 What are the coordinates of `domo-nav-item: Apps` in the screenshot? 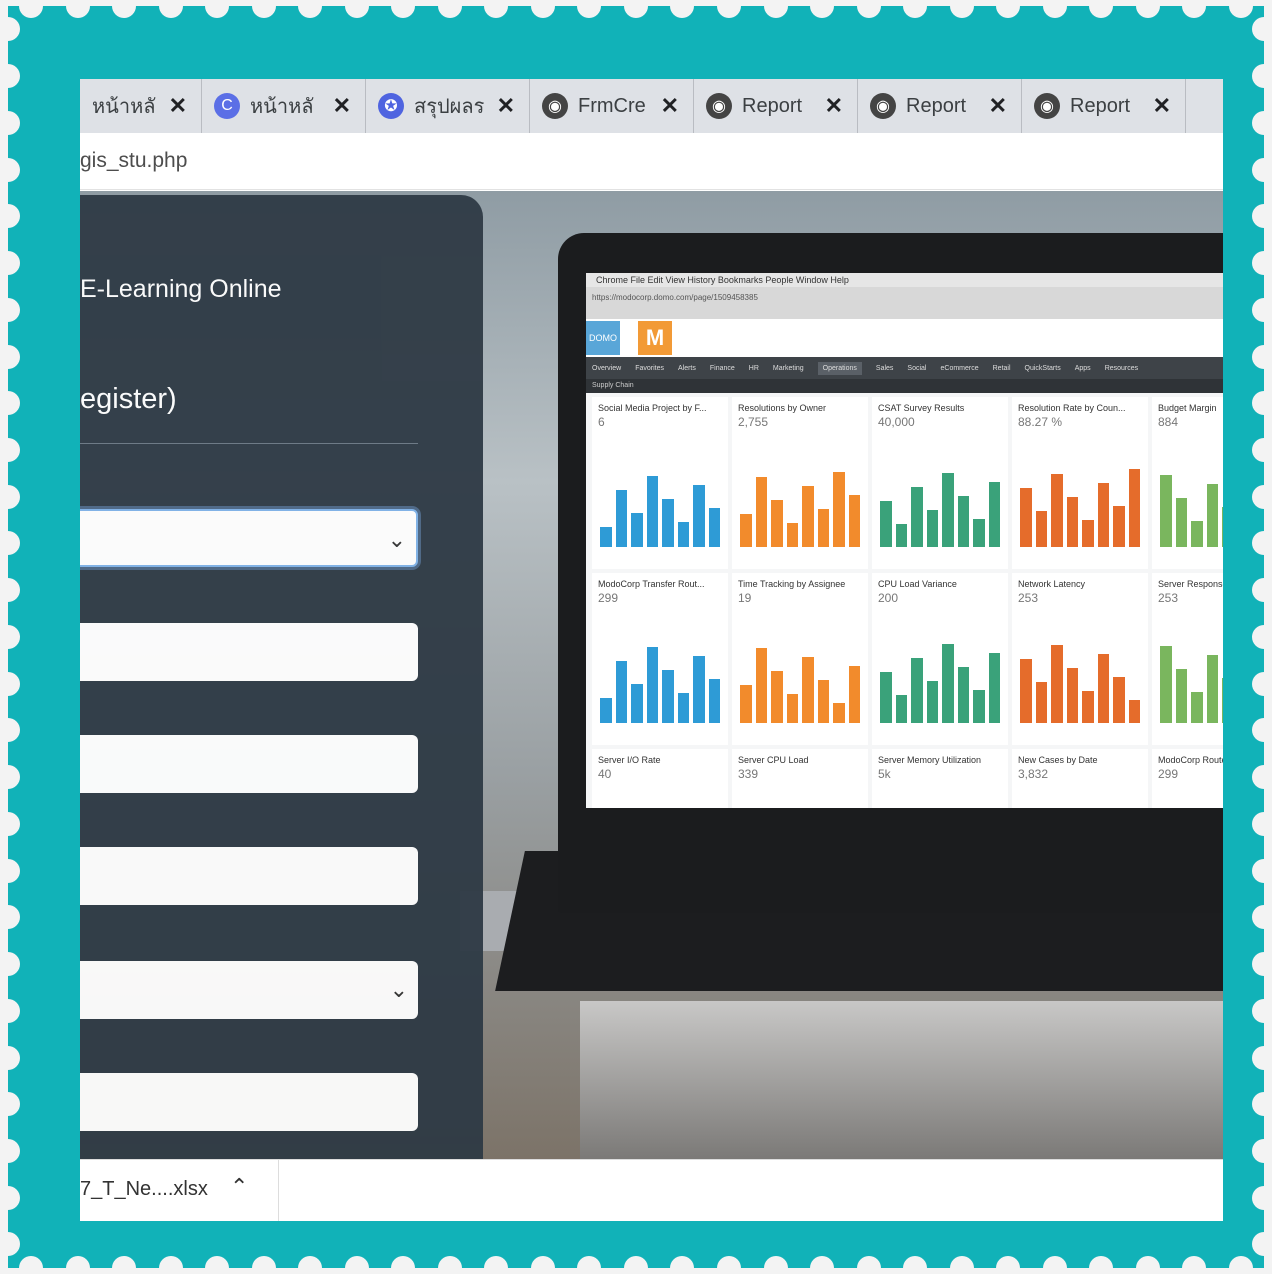 It's located at (1082, 368).